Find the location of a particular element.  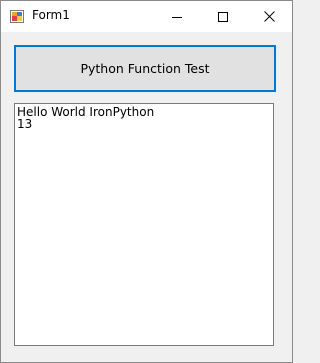

maximize-button is located at coordinates (223, 16).